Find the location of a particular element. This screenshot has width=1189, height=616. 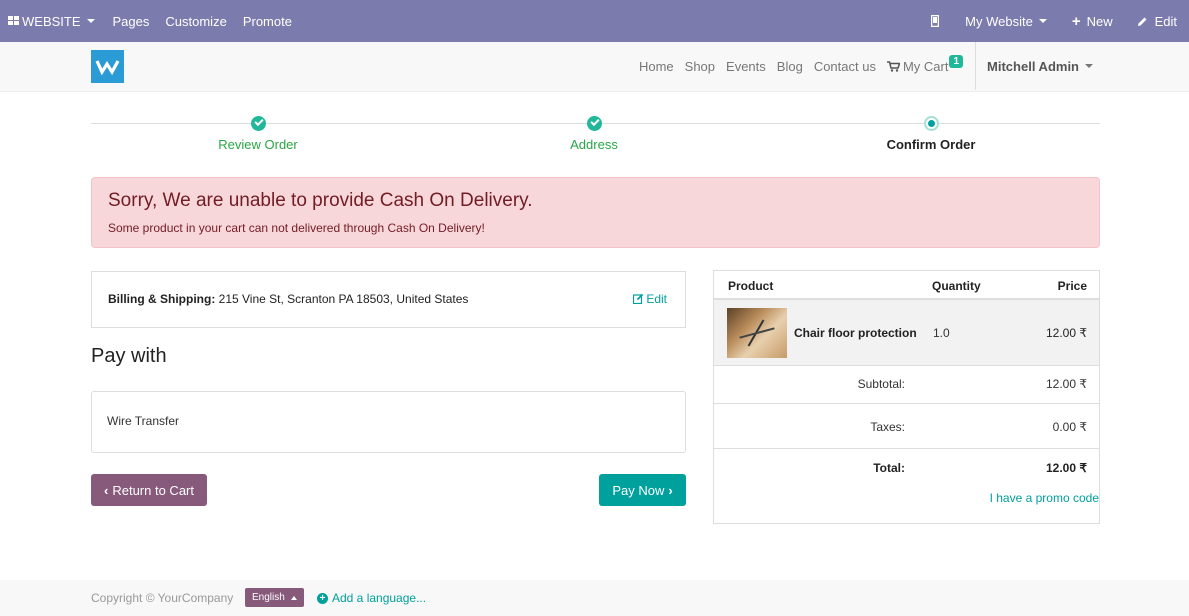

plus-icon: + is located at coordinates (1076, 21).